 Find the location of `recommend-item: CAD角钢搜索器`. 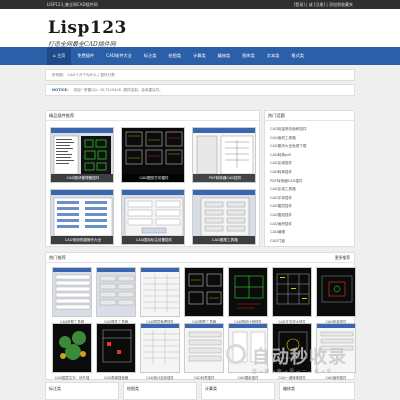

recommend-item: CAD角钢搜索器 is located at coordinates (116, 351).